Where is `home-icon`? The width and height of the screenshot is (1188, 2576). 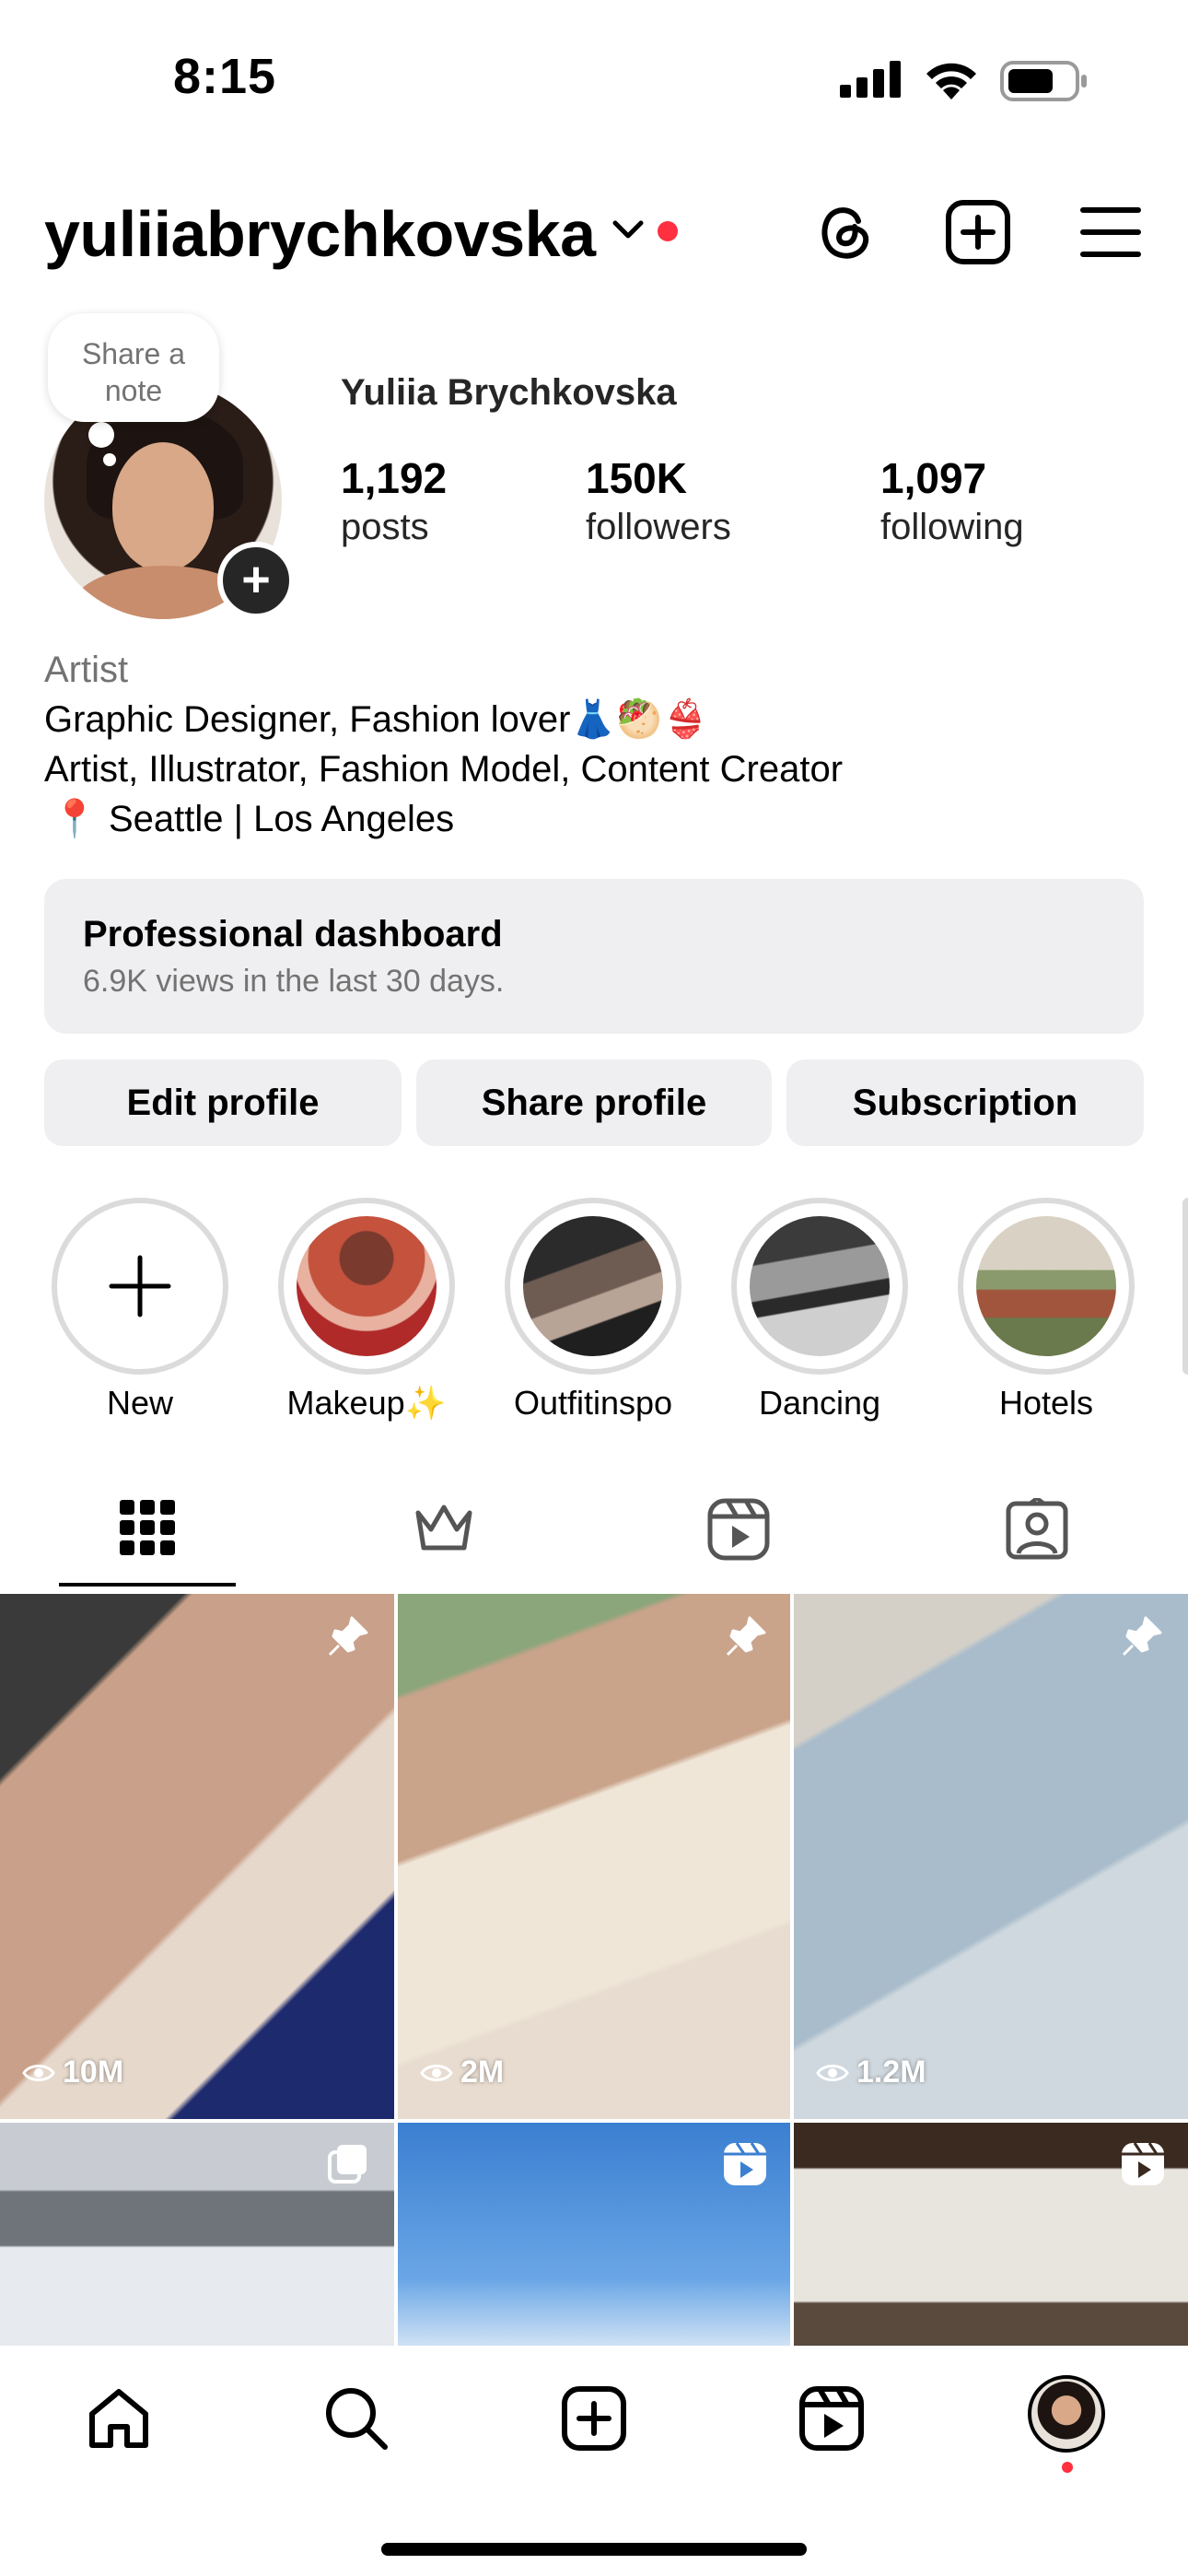
home-icon is located at coordinates (119, 2418).